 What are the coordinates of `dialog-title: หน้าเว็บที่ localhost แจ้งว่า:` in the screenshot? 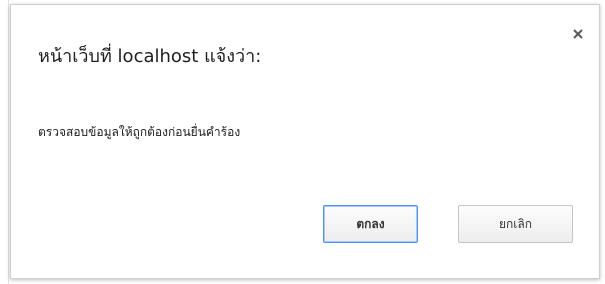 It's located at (150, 56).